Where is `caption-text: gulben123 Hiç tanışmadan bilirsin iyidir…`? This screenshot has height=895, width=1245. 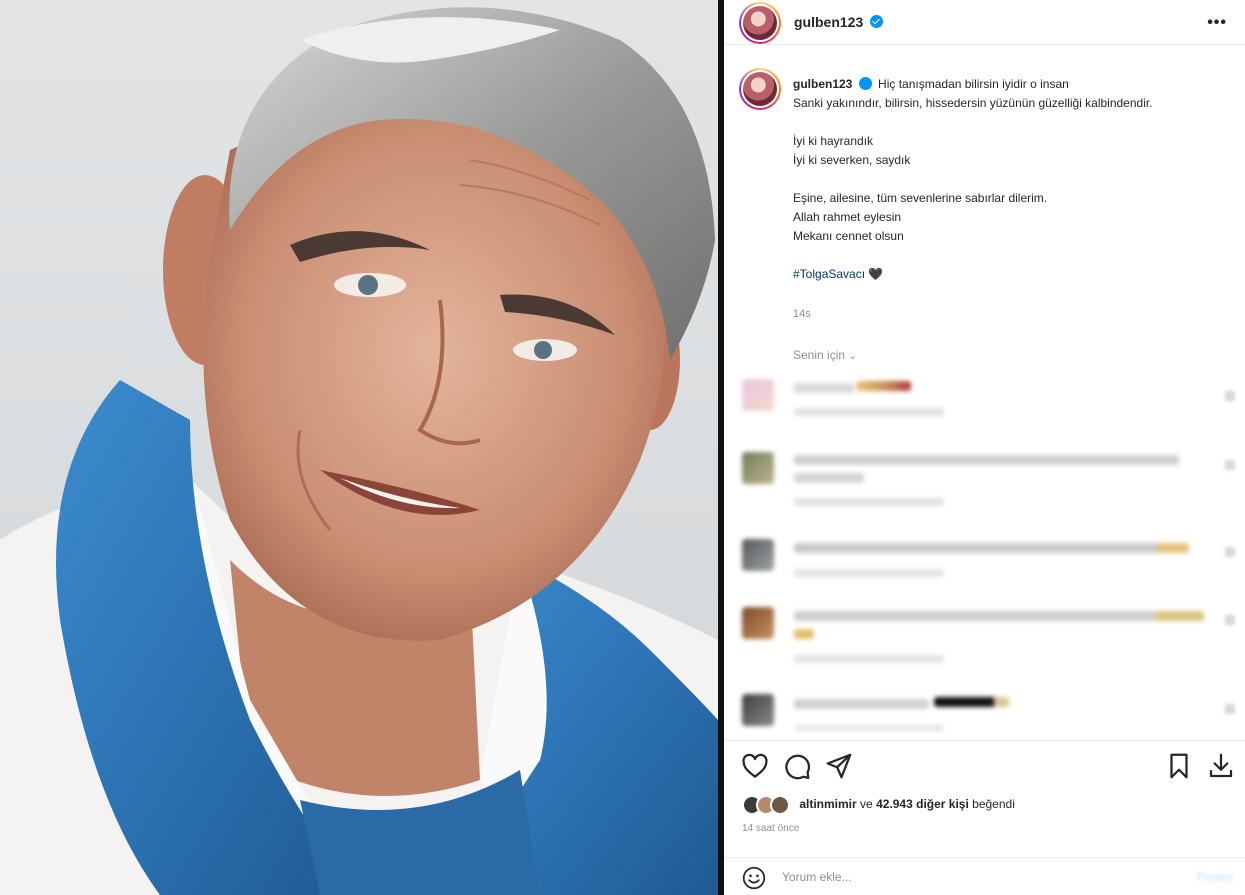 caption-text: gulben123 Hiç tanışmadan bilirsin iyidir… is located at coordinates (1003, 179).